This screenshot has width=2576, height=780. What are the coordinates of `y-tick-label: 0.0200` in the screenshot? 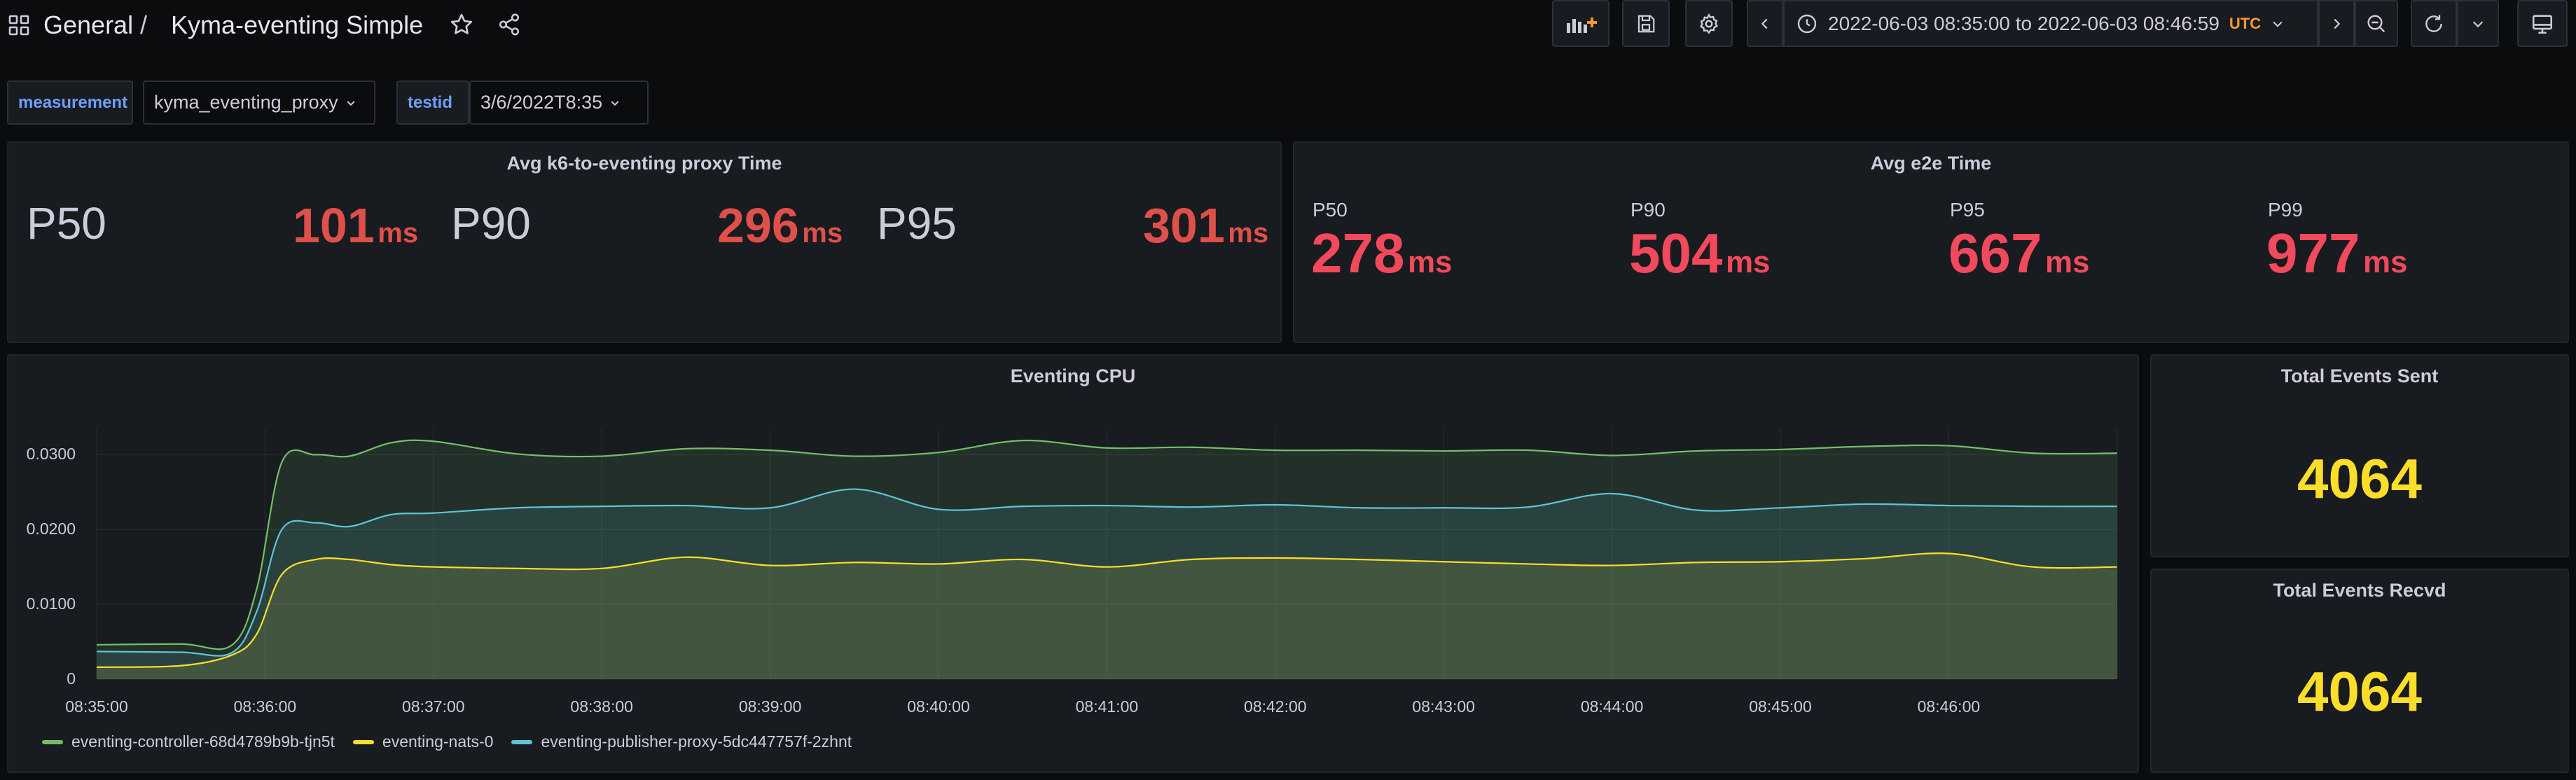 It's located at (51, 529).